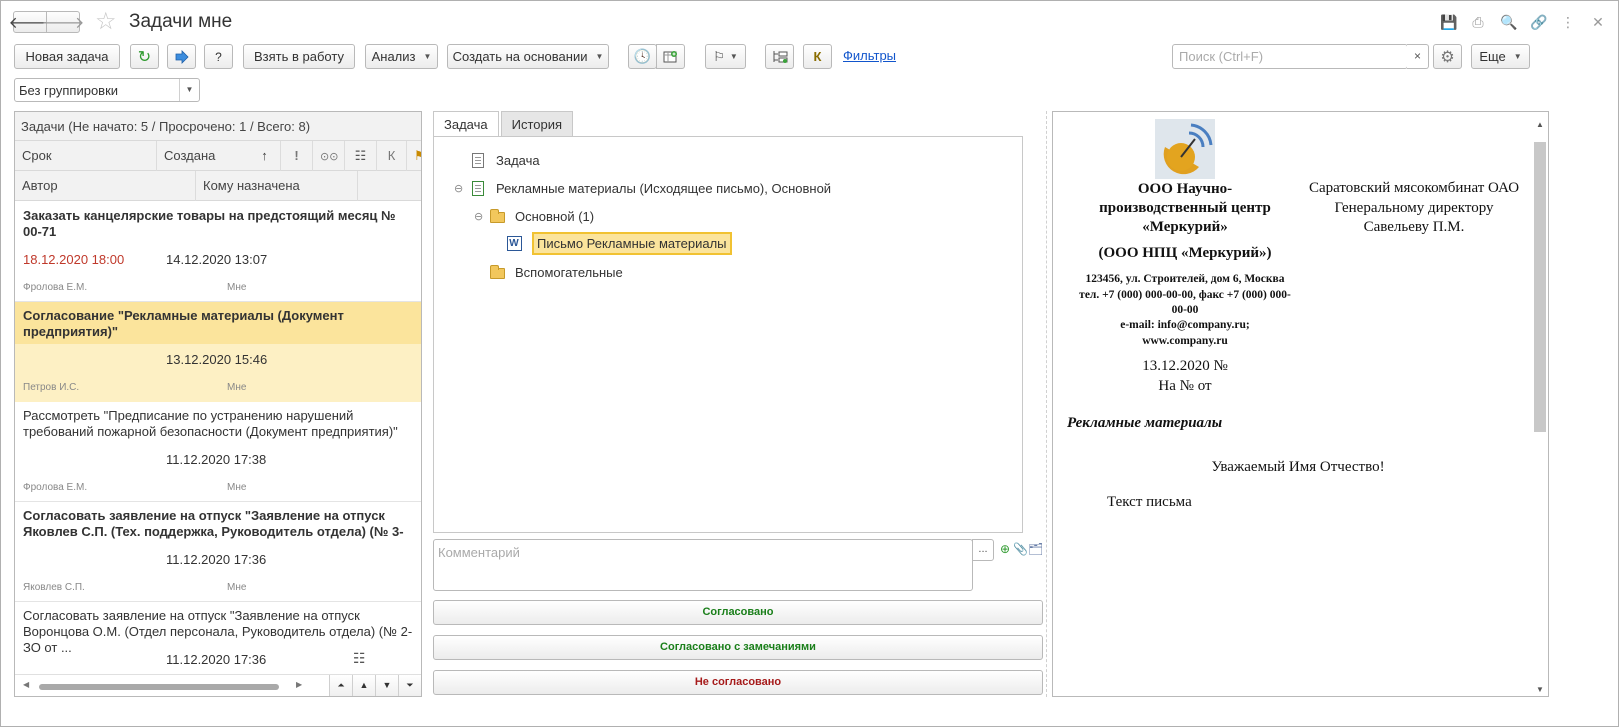  What do you see at coordinates (725, 56) in the screenshot?
I see `flag-dropdown: ⚐ ▼` at bounding box center [725, 56].